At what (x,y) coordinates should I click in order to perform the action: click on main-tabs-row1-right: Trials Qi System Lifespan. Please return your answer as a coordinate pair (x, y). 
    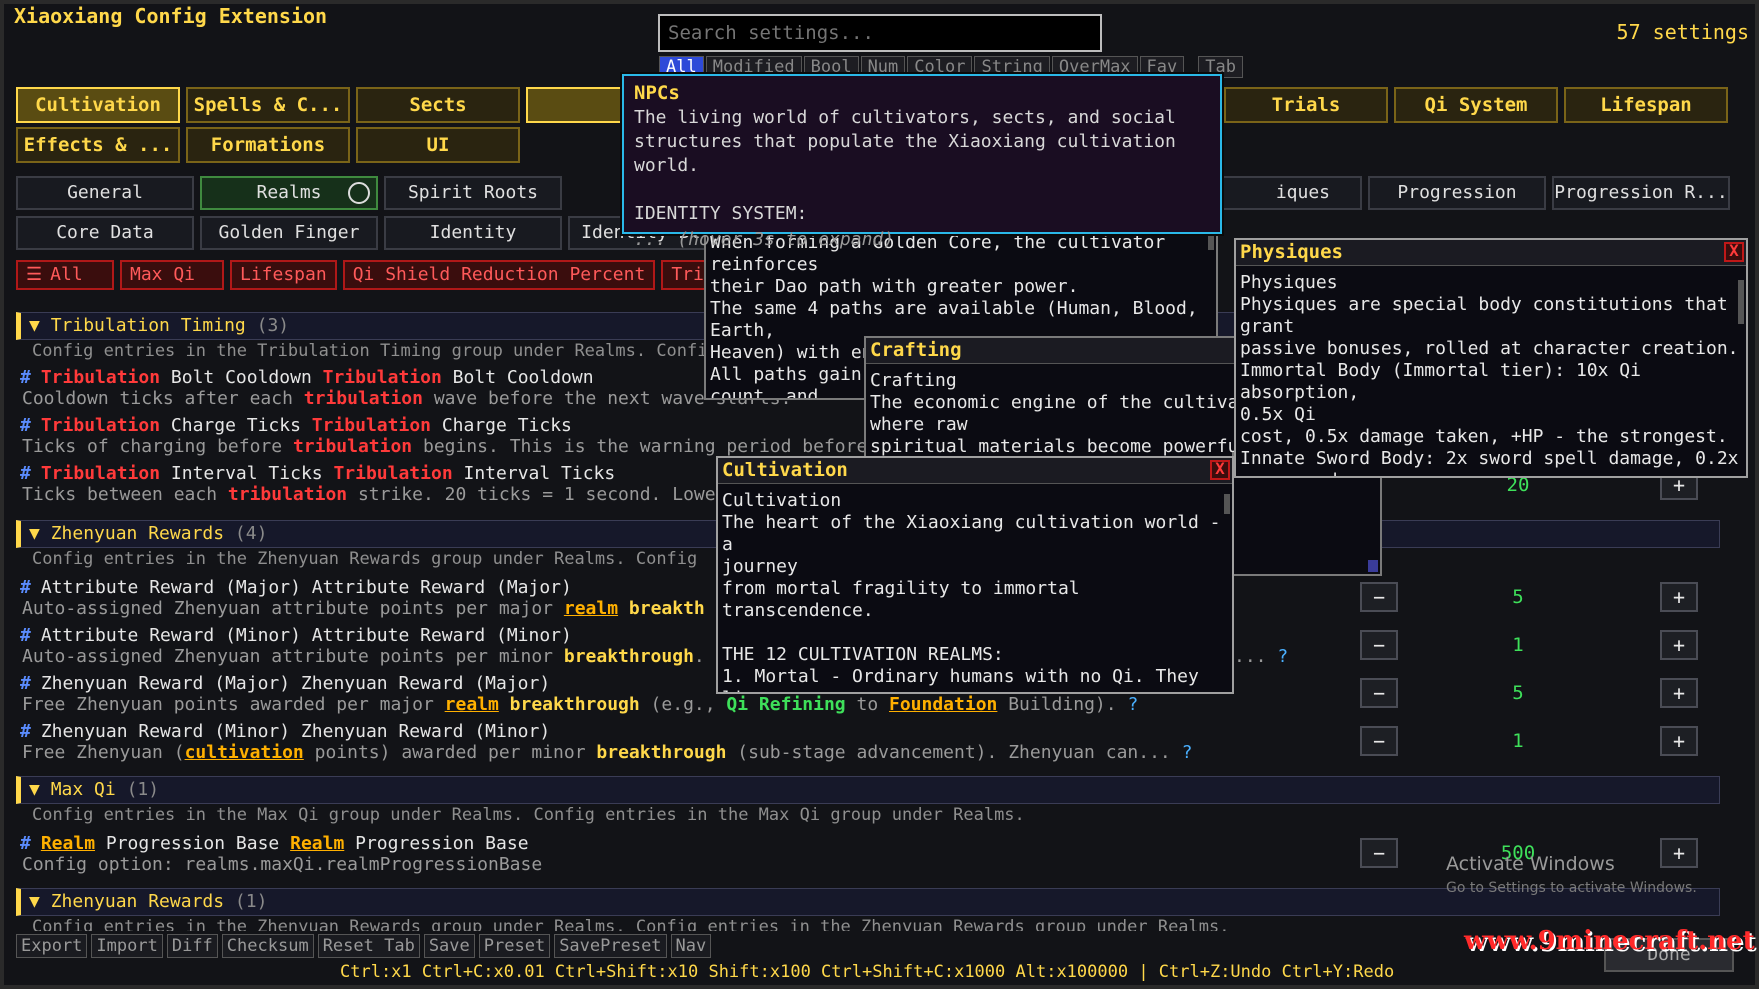
    Looking at the image, I should click on (1476, 105).